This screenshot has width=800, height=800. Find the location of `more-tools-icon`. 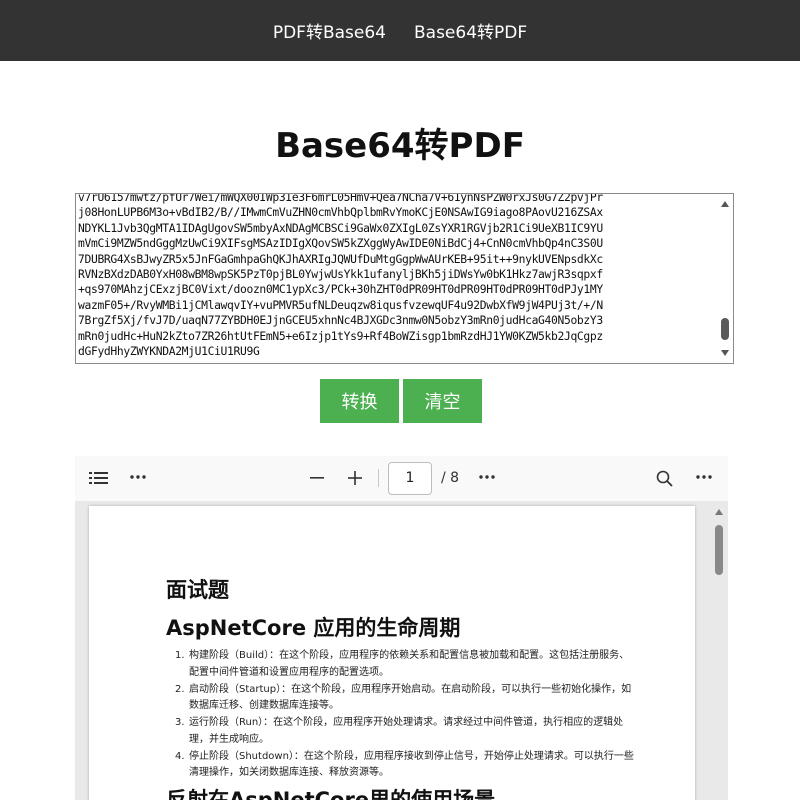

more-tools-icon is located at coordinates (704, 477).